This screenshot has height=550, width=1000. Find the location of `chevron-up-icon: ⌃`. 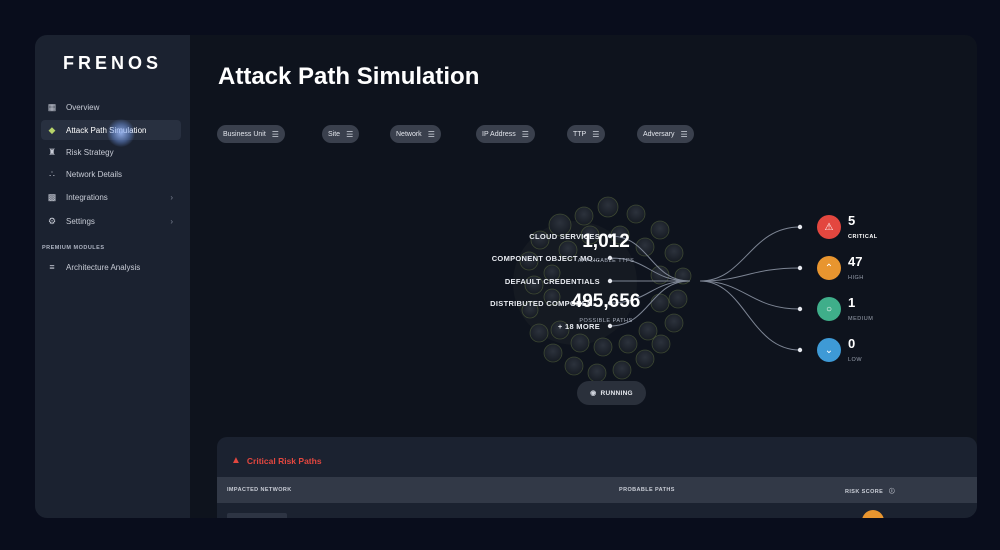

chevron-up-icon: ⌃ is located at coordinates (829, 268).